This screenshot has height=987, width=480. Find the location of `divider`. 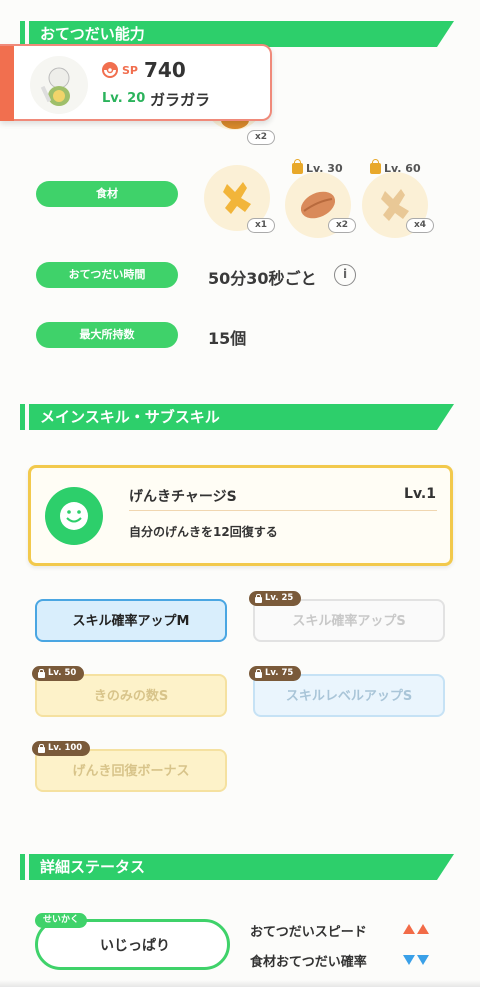

divider is located at coordinates (283, 510).